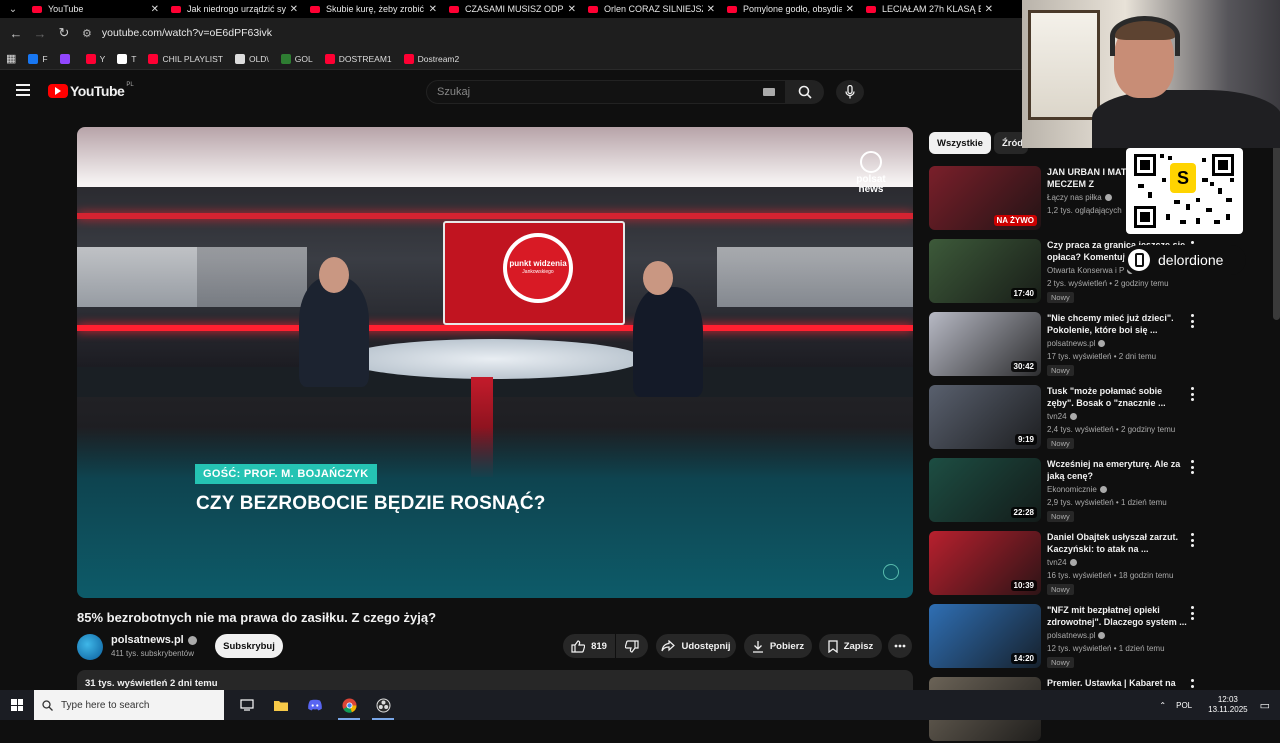  I want to click on video-thumbnail: 14:20, so click(985, 636).